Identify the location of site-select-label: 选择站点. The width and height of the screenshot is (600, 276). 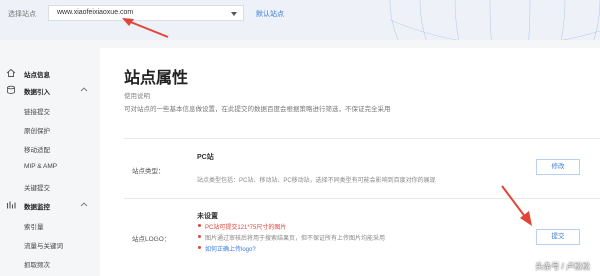
(22, 14).